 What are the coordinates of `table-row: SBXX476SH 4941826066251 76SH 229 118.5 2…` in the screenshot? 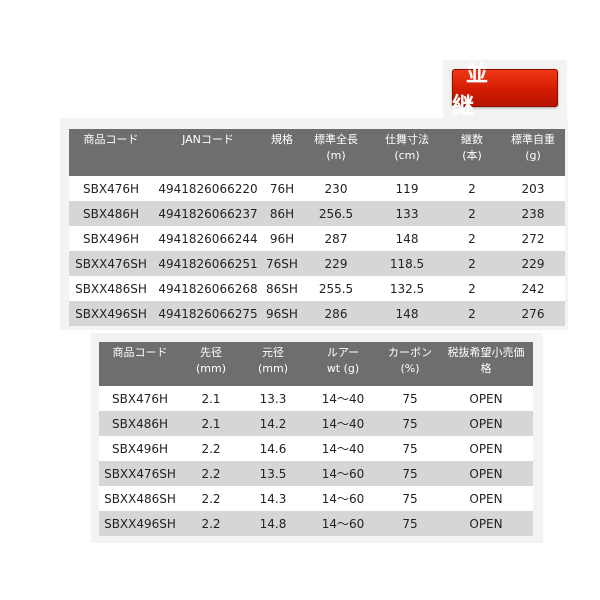 It's located at (317, 263).